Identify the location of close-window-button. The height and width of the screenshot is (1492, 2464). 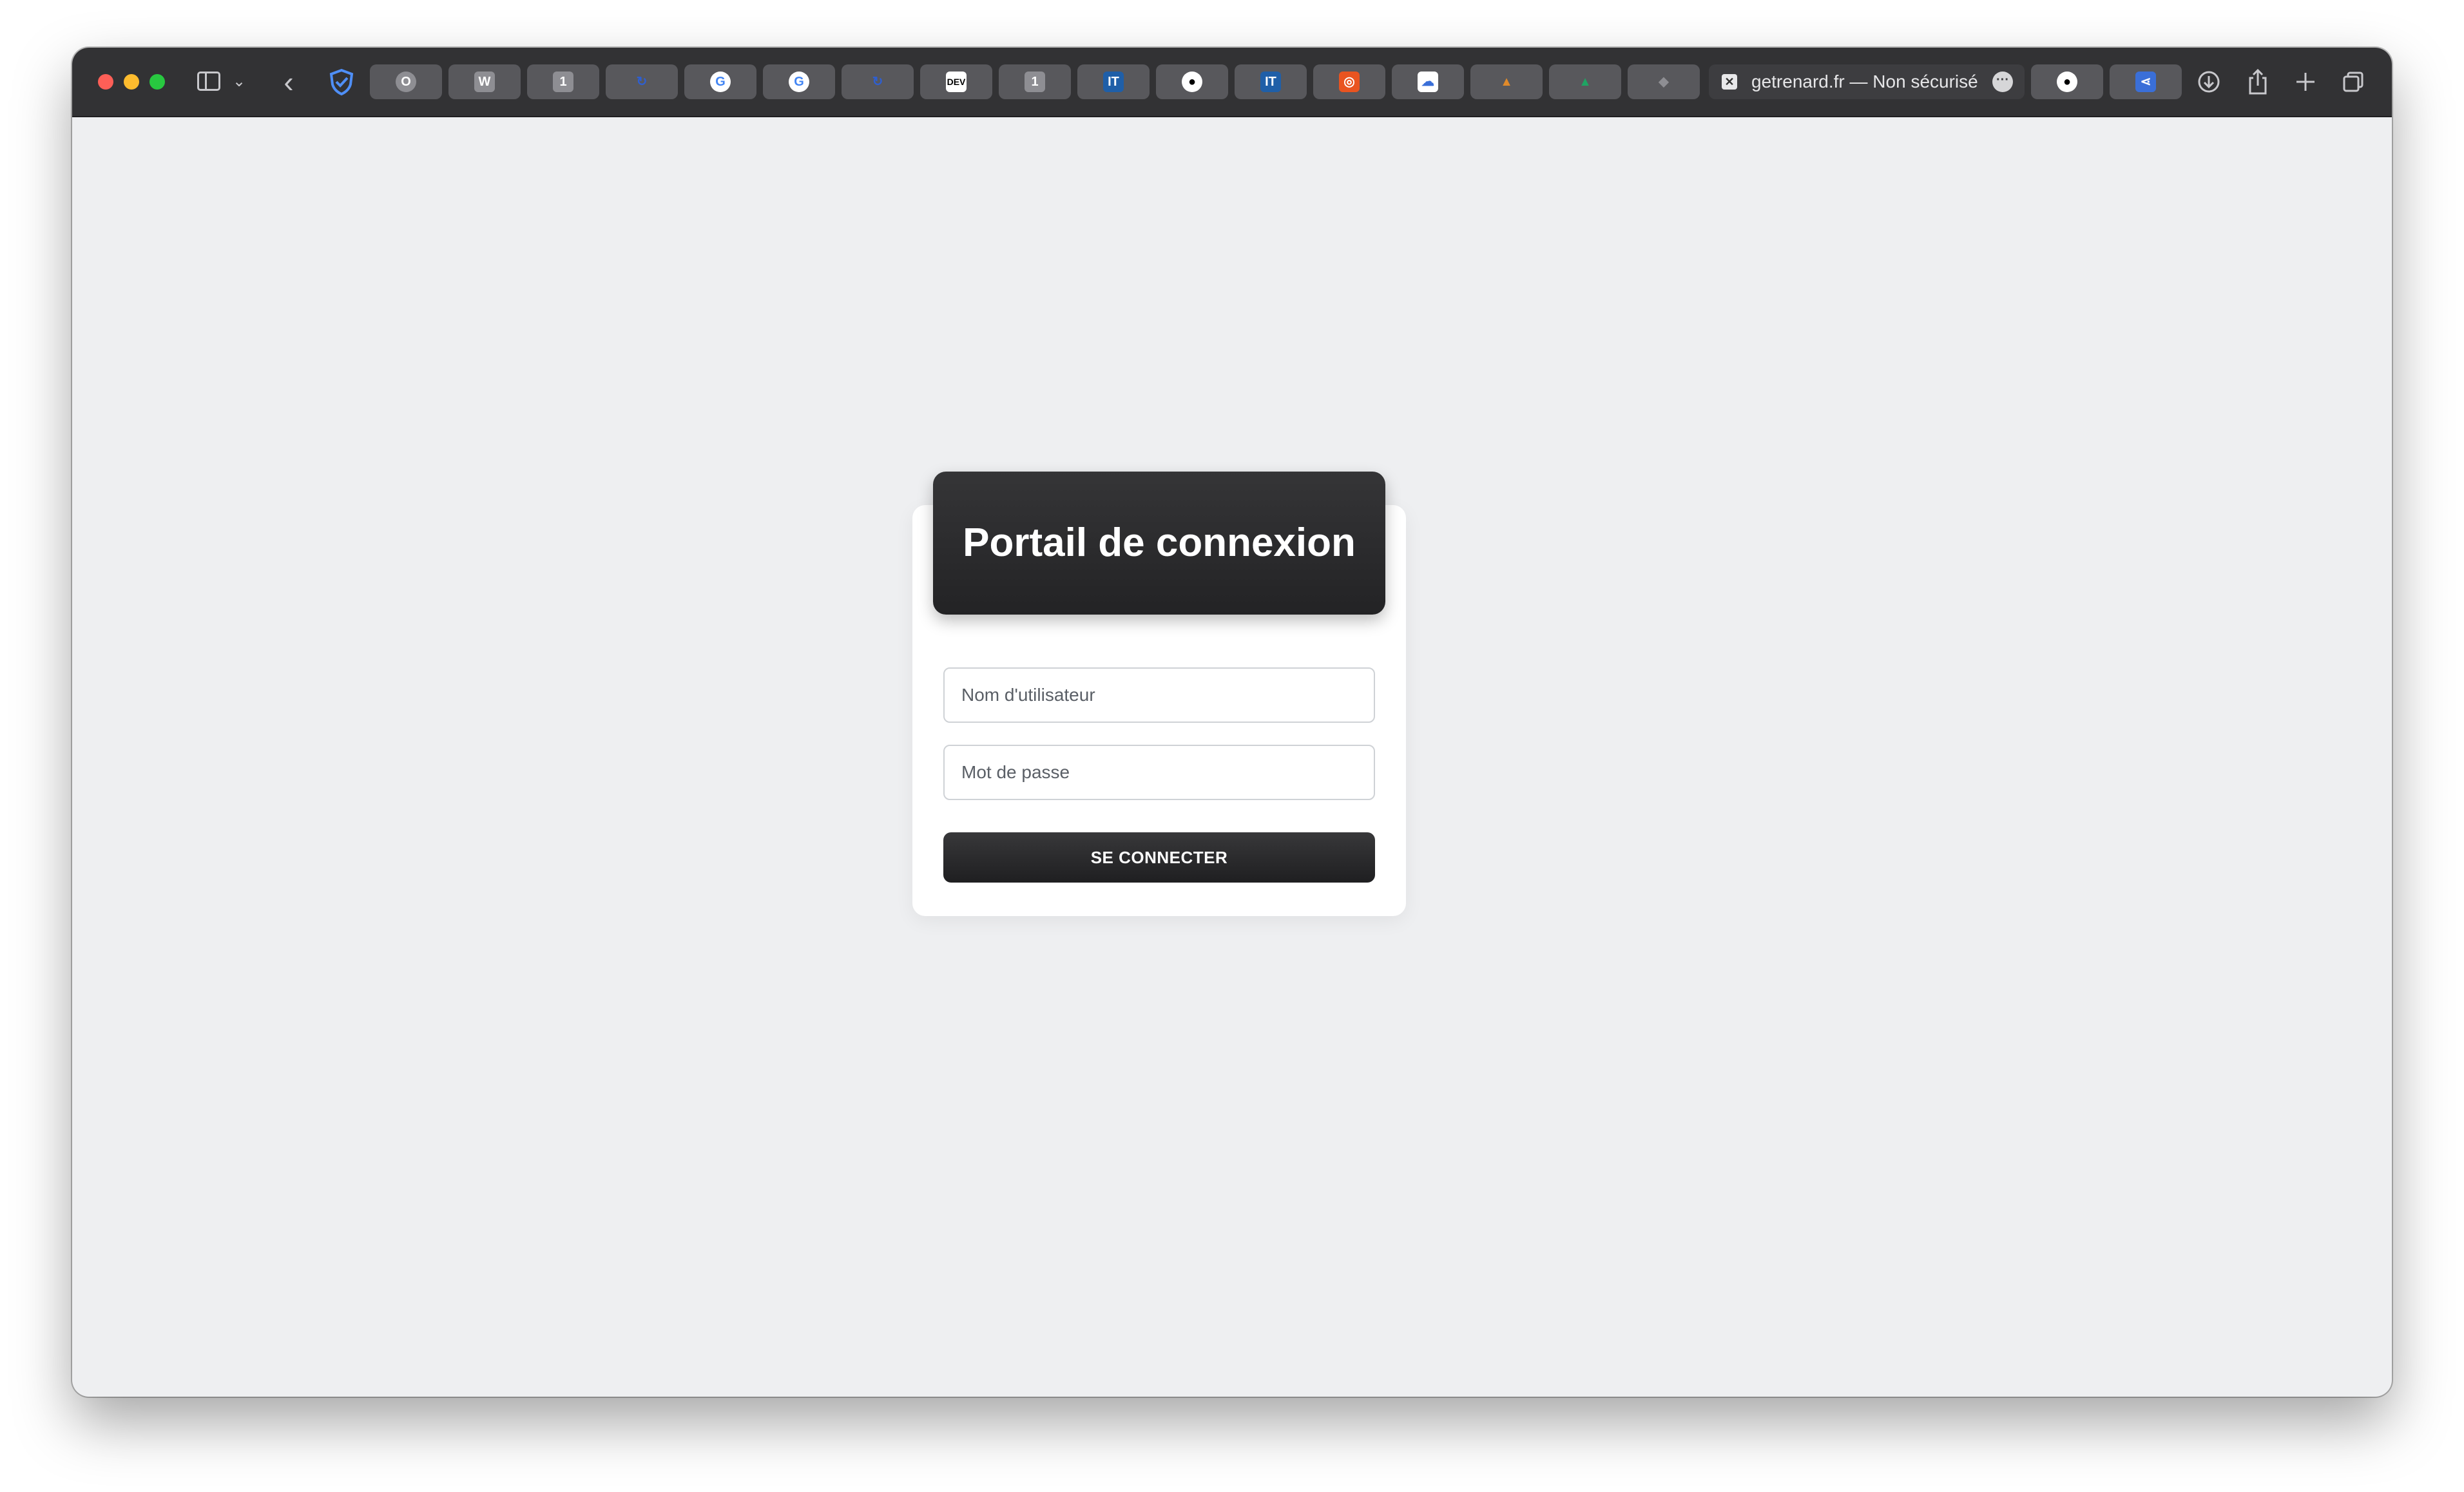
(106, 82).